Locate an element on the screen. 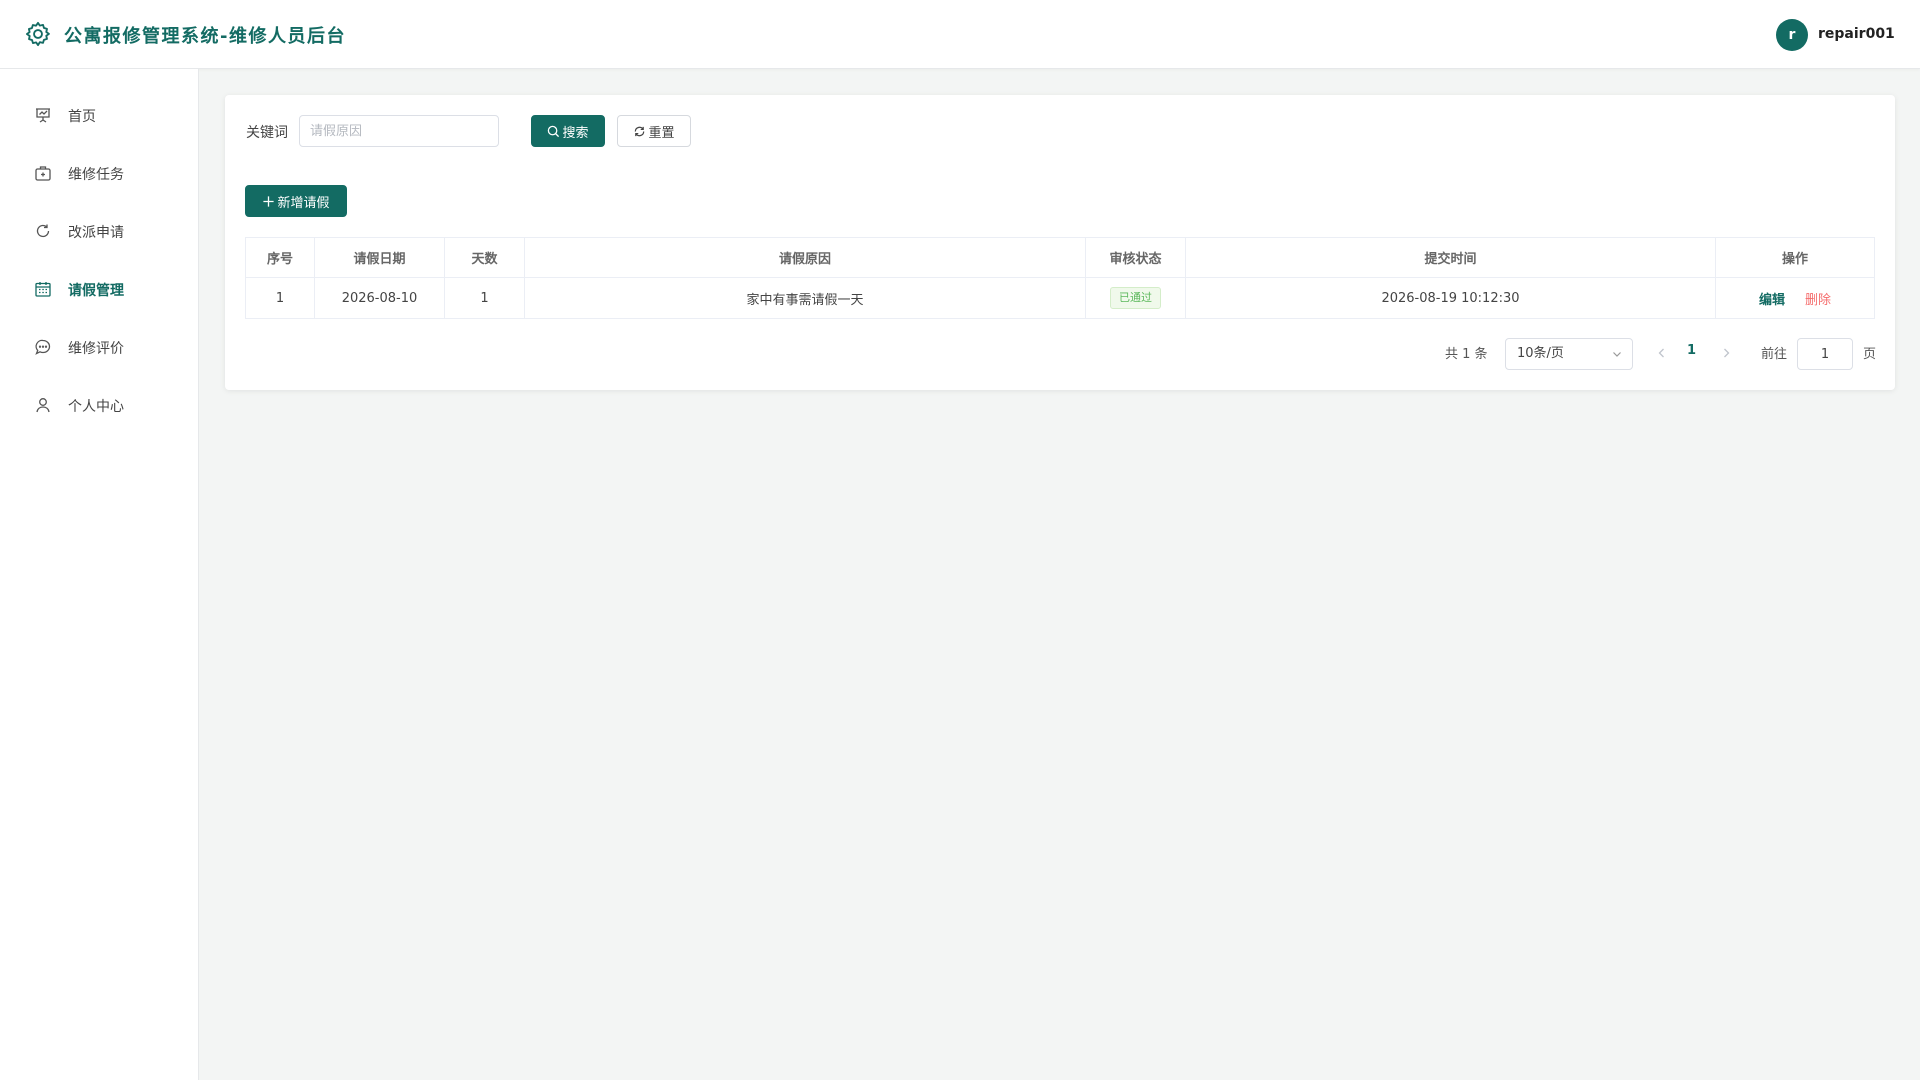 The width and height of the screenshot is (1920, 1080). search-input is located at coordinates (399, 131).